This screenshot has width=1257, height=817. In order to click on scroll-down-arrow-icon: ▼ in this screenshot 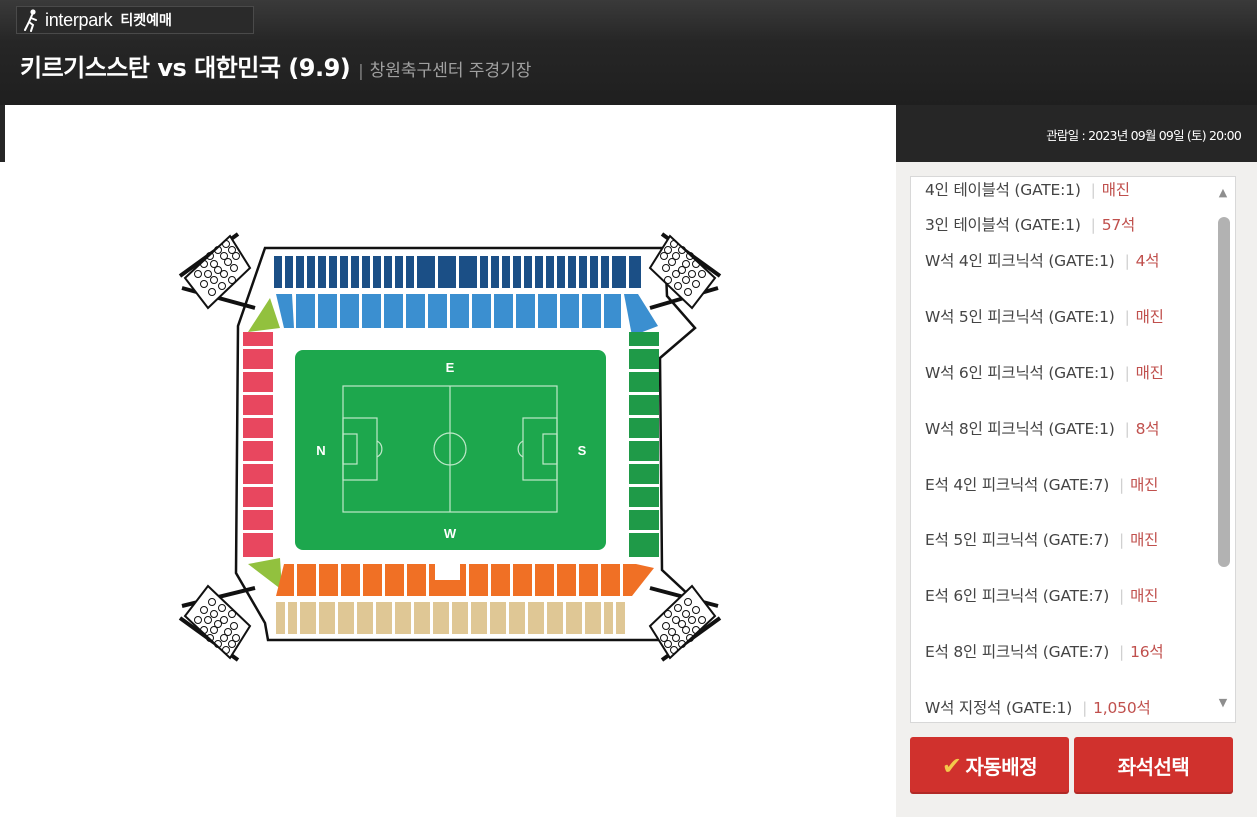, I will do `click(1223, 703)`.